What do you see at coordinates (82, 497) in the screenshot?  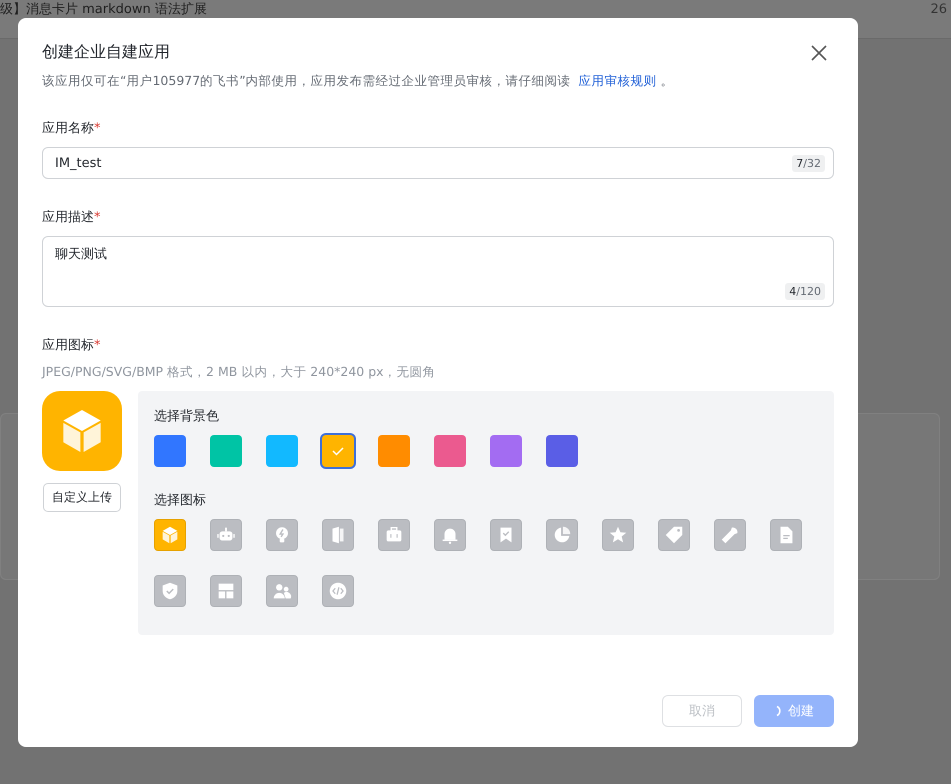 I see `upload-button: 自定义上传` at bounding box center [82, 497].